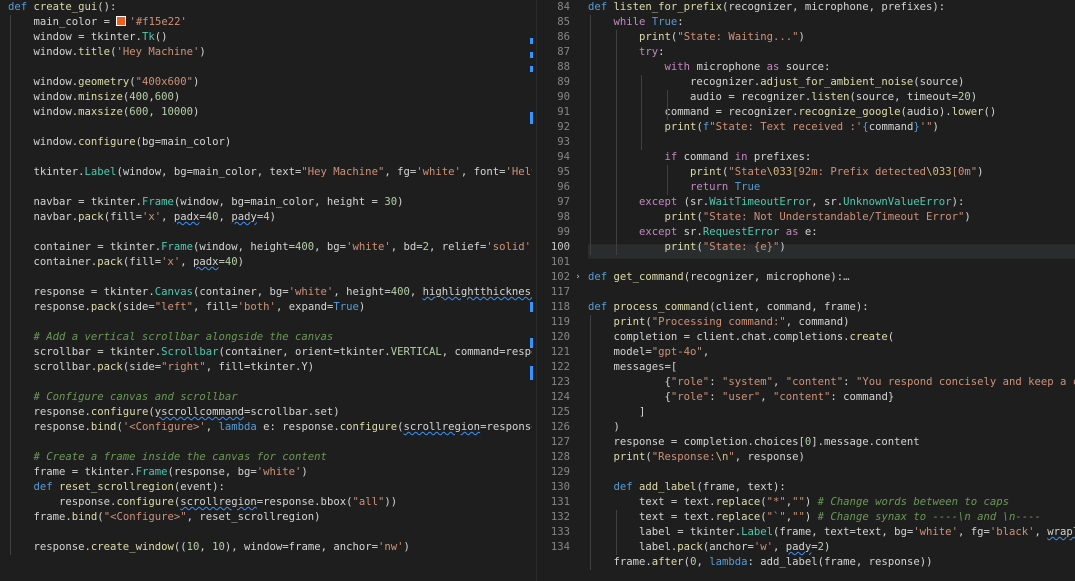 The height and width of the screenshot is (581, 1075). Describe the element at coordinates (270, 262) in the screenshot. I see `code-line: container.pack(fill='x', padx=40)` at that location.